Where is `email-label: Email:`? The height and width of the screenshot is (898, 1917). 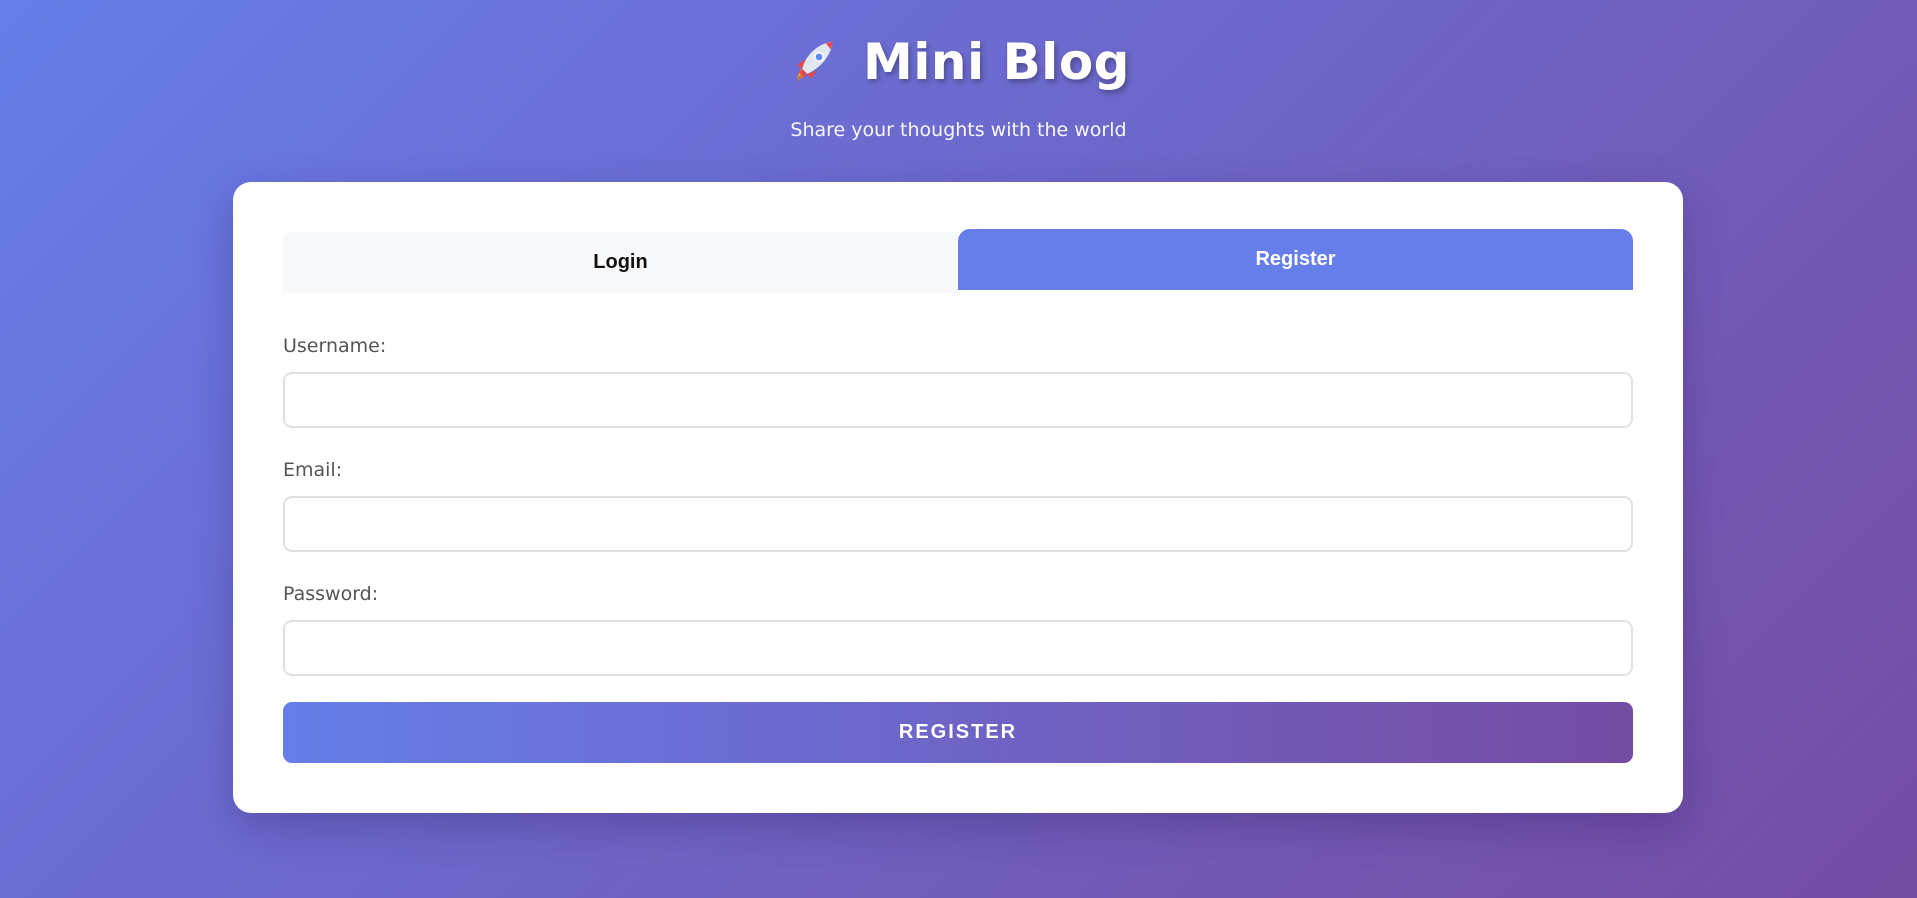 email-label: Email: is located at coordinates (313, 470).